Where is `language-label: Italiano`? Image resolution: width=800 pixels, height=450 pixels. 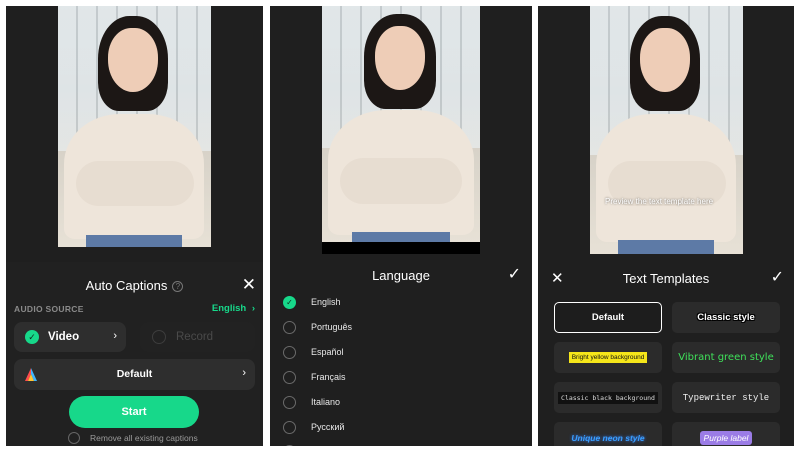 language-label: Italiano is located at coordinates (326, 402).